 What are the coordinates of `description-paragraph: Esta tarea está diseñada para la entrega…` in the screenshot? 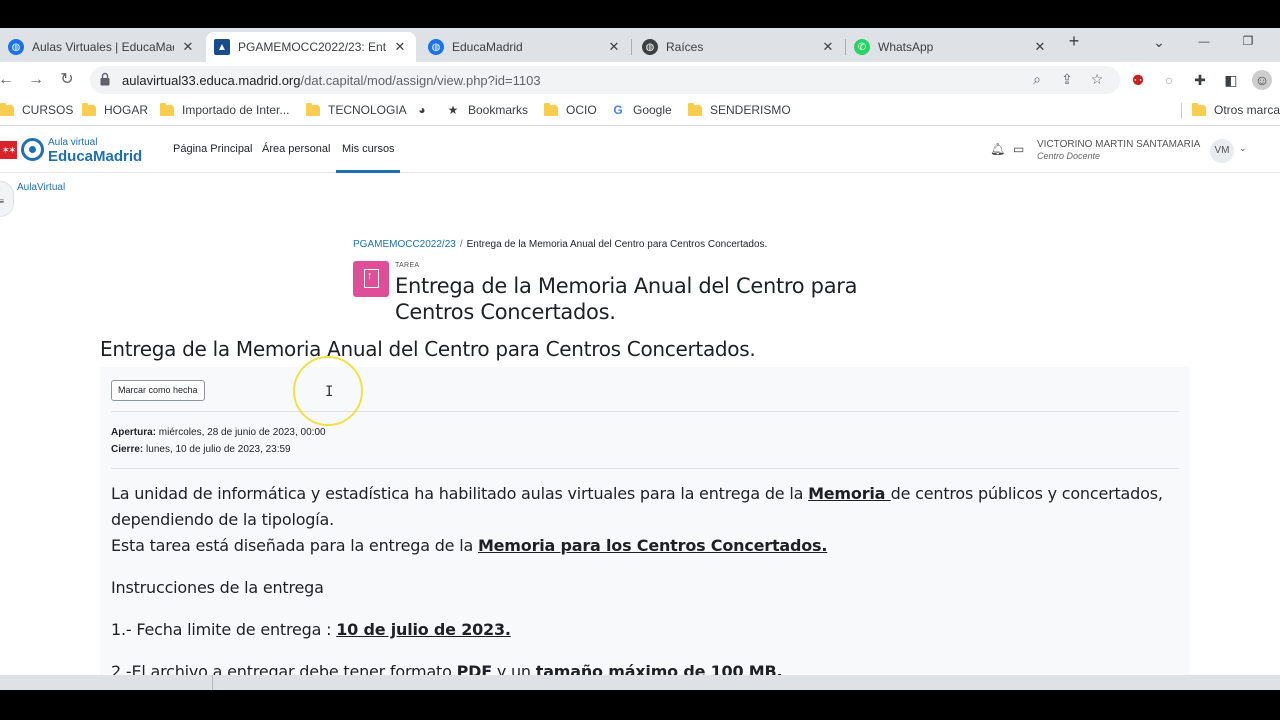 It's located at (641, 546).